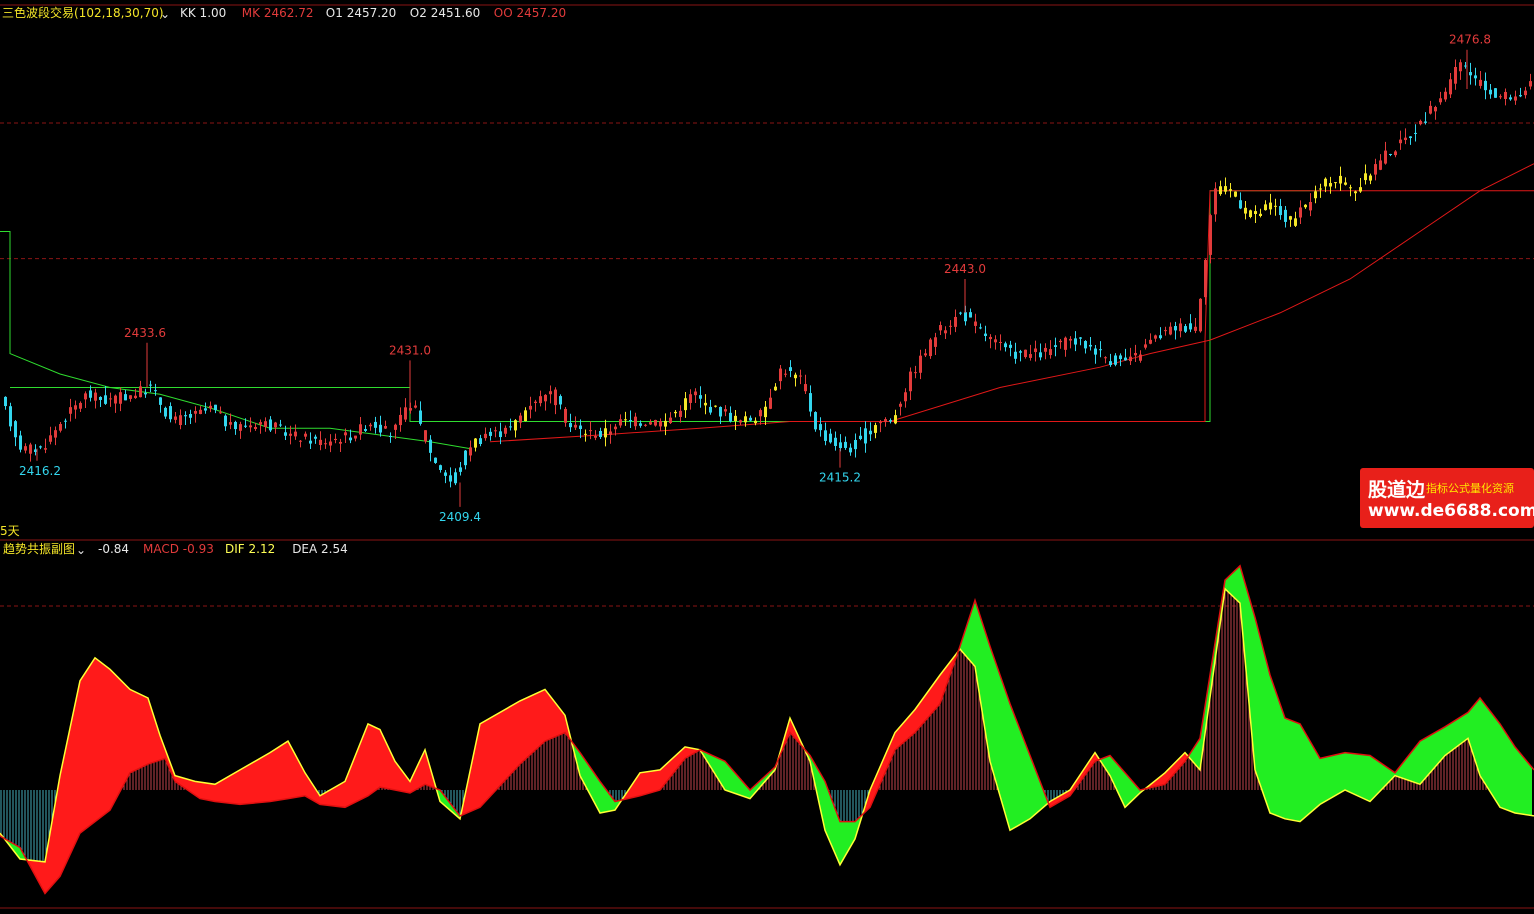 The width and height of the screenshot is (1534, 914). What do you see at coordinates (278, 13) in the screenshot?
I see `top-readout: MK 2462.72` at bounding box center [278, 13].